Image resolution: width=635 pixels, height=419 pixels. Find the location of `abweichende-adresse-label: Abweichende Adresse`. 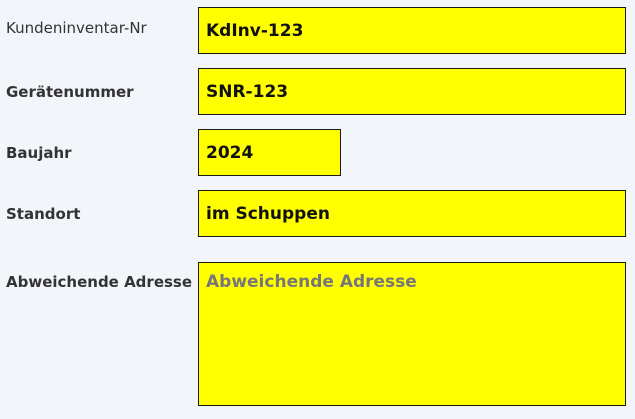

abweichende-adresse-label: Abweichende Adresse is located at coordinates (99, 282).